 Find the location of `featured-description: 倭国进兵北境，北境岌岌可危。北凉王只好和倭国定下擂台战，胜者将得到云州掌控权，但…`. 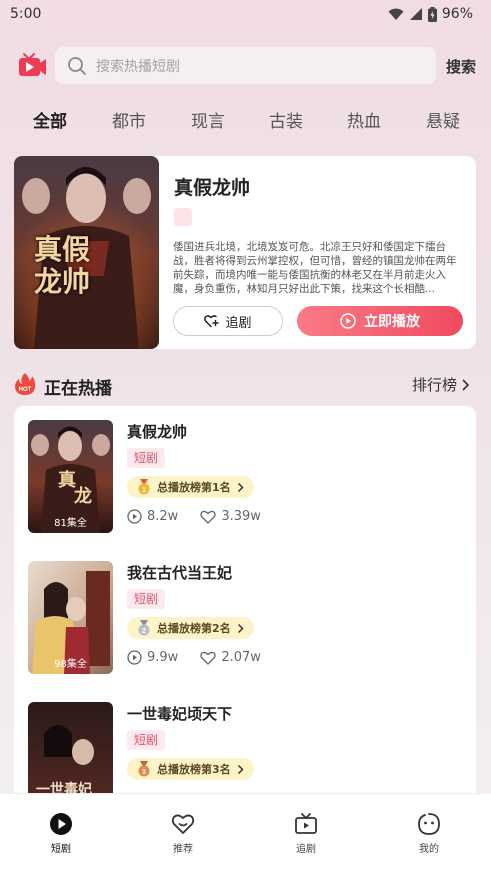

featured-description: 倭国进兵北境，北境岌岌可危。北凉王只好和倭国定下擂台战，胜者将得到云州掌控权，但… is located at coordinates (315, 268).